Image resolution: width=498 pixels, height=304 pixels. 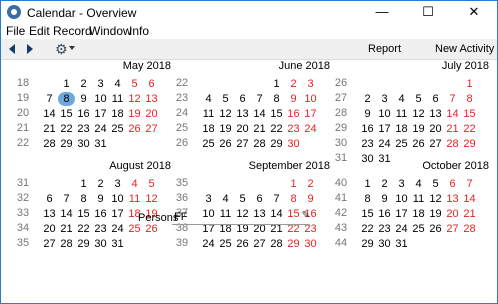 I want to click on menu-file: File, so click(x=15, y=31).